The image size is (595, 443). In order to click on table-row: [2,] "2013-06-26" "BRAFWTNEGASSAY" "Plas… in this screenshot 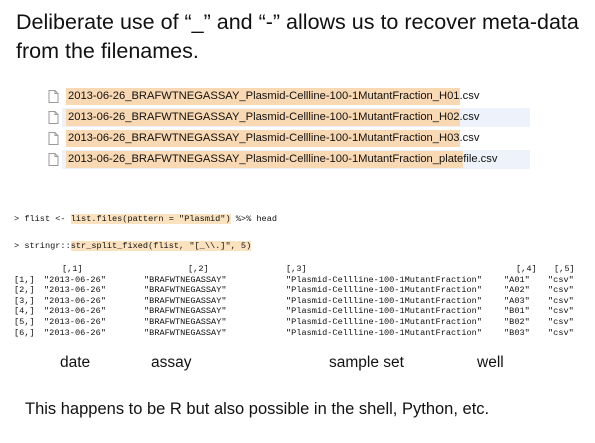, I will do `click(294, 290)`.